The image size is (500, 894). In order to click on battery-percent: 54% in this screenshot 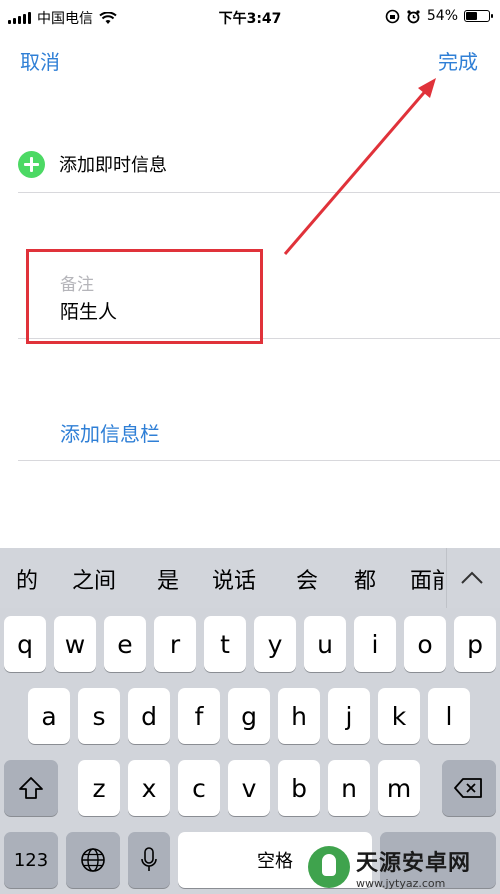, I will do `click(442, 16)`.